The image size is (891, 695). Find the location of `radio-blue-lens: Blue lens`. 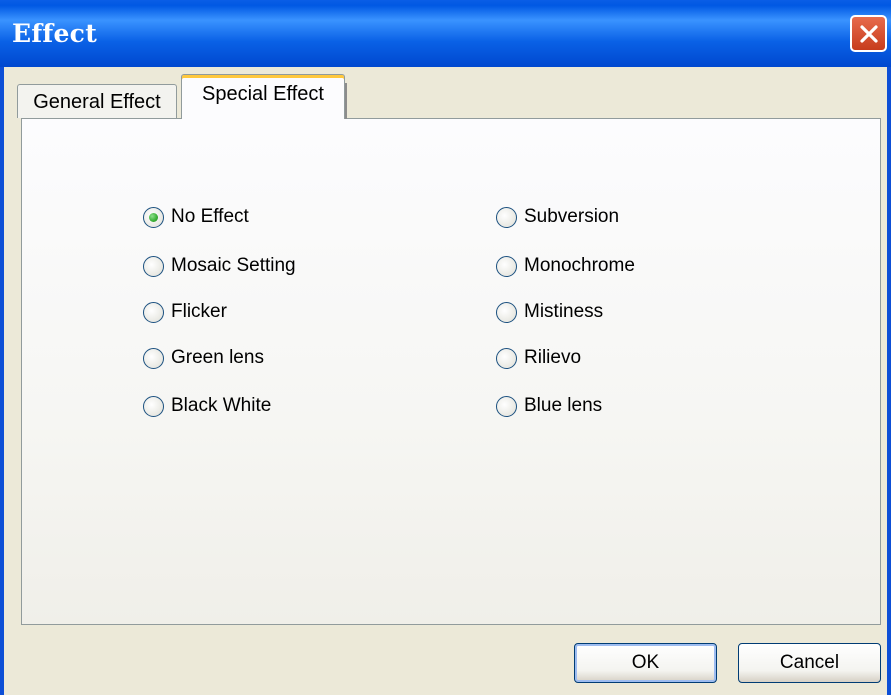

radio-blue-lens: Blue lens is located at coordinates (549, 406).